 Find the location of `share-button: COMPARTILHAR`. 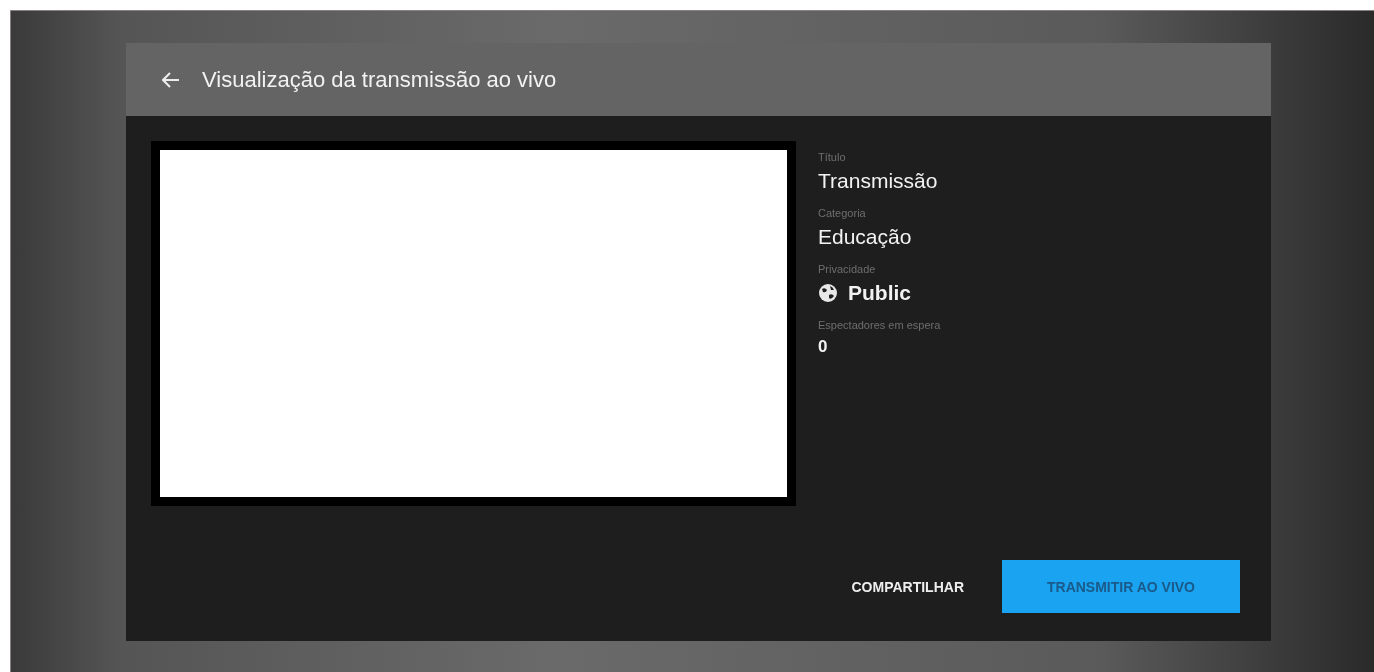

share-button: COMPARTILHAR is located at coordinates (907, 586).